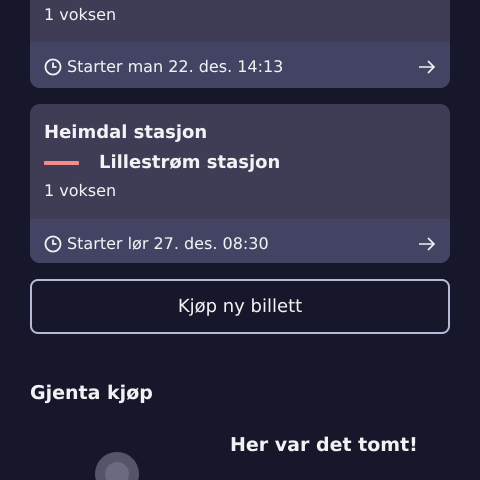  Describe the element at coordinates (126, 133) in the screenshot. I see `origin-station: Heimdal stasjon` at that location.